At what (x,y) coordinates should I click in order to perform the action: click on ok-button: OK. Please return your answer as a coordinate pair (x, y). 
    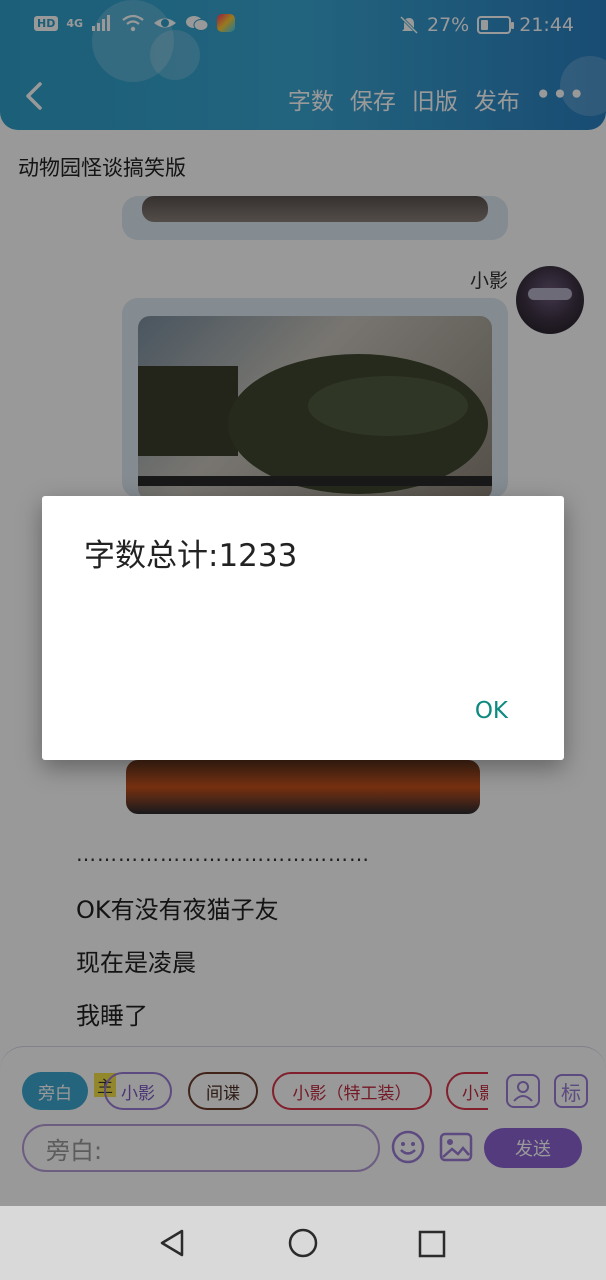
    Looking at the image, I should click on (491, 711).